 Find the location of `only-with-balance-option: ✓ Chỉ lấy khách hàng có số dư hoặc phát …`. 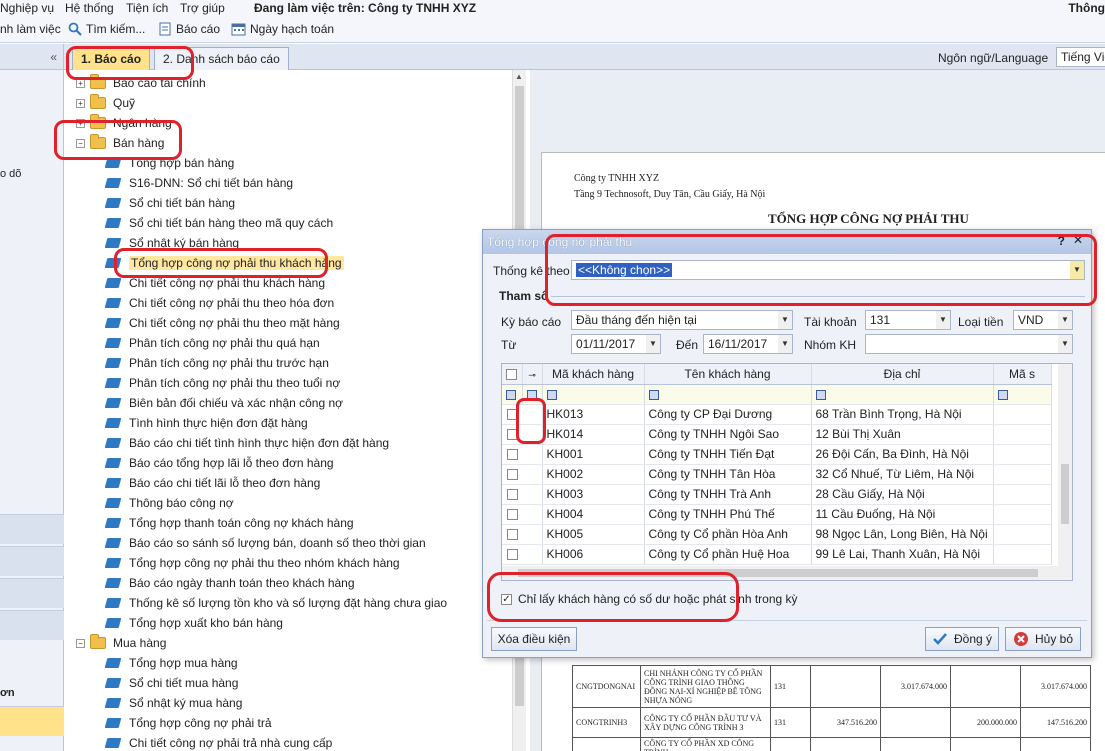

only-with-balance-option: ✓ Chỉ lấy khách hàng có số dư hoặc phát … is located at coordinates (649, 599).